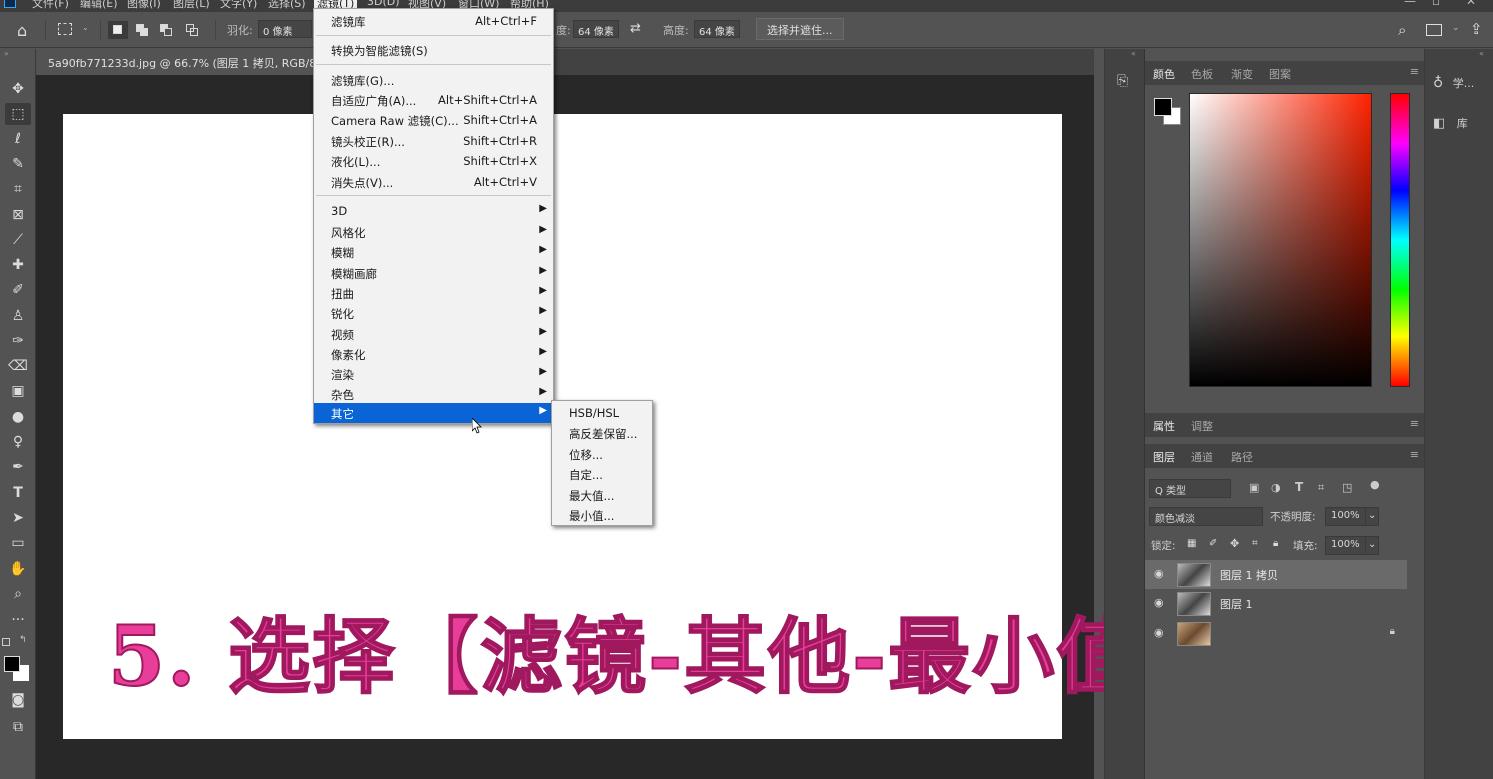  Describe the element at coordinates (1347, 545) in the screenshot. I see `fill-input: 100%` at that location.